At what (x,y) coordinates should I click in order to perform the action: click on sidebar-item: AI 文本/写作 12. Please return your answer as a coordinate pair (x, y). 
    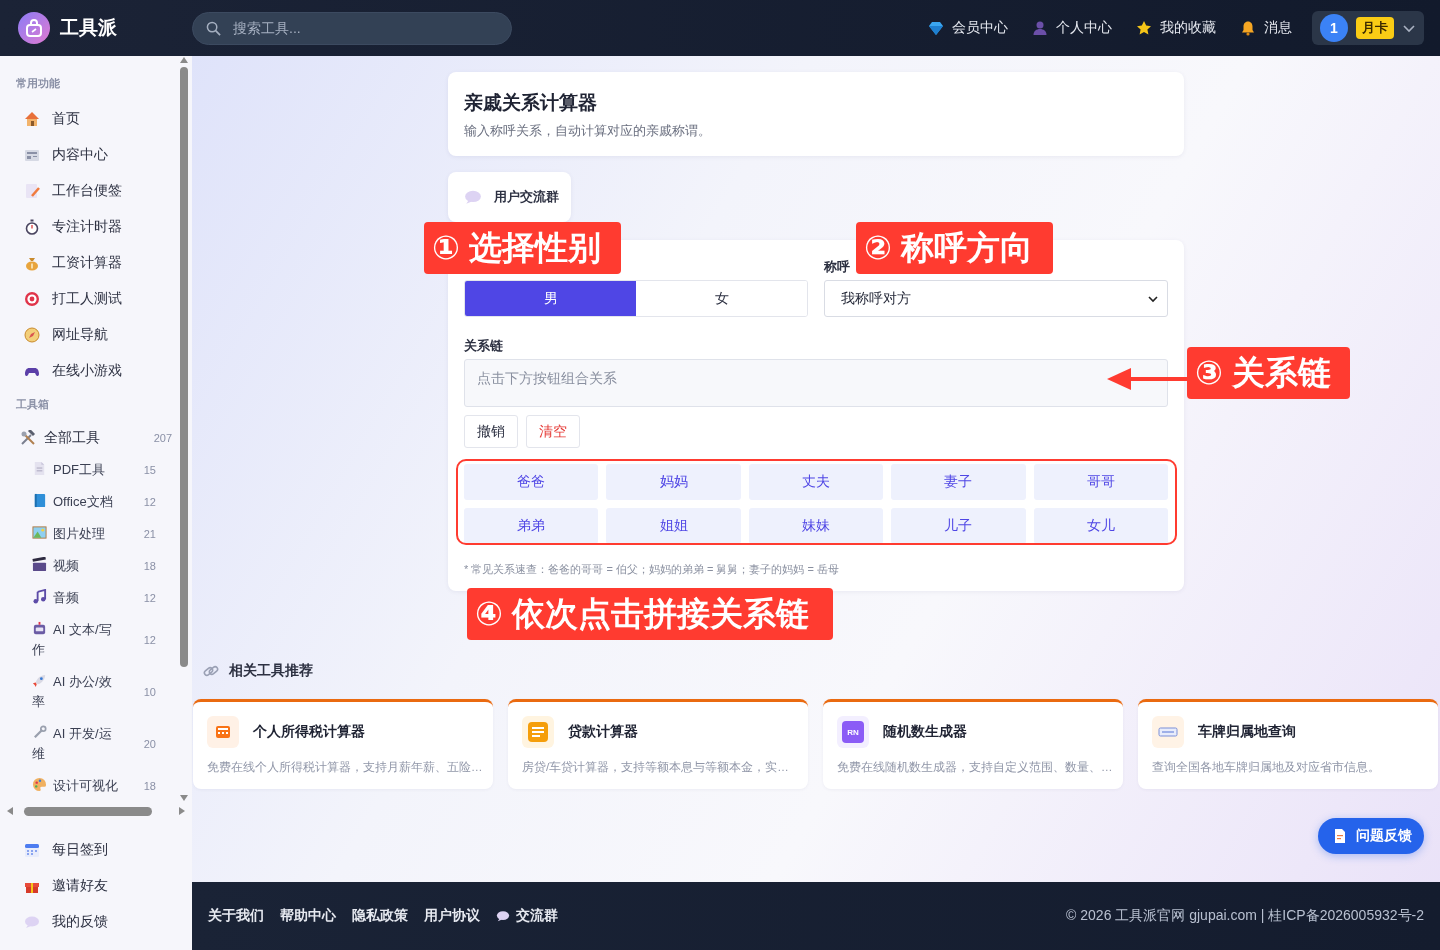
    Looking at the image, I should click on (96, 640).